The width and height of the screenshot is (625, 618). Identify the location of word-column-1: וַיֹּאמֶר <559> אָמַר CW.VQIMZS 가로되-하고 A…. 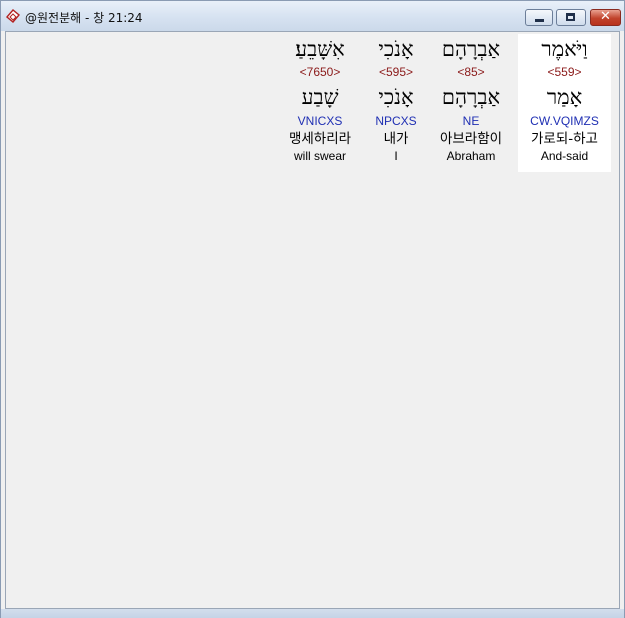
(564, 103).